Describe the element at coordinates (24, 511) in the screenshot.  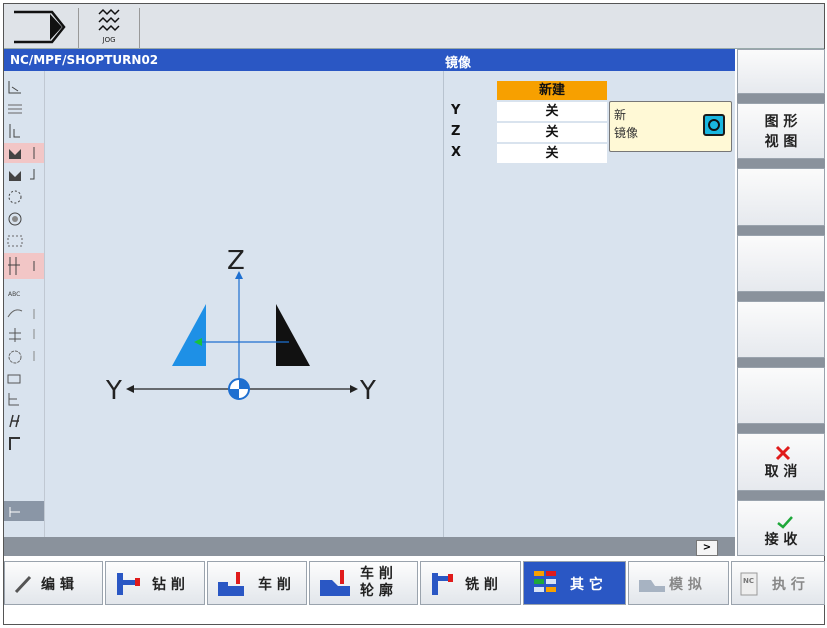
I see `step-icon-selected` at that location.